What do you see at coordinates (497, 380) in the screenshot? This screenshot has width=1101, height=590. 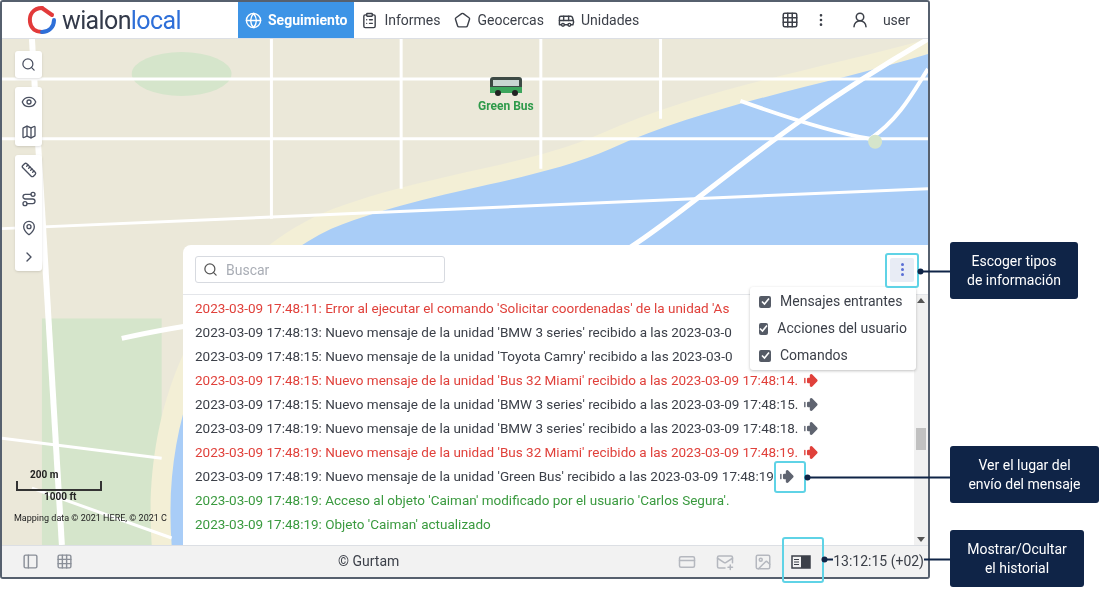 I see `event-text: 2023-03-09 17:48:15: Nuevo mensaje de la unidad 'Bus 32 Miami' recibido a las 2023-03-09 17:48:14.` at bounding box center [497, 380].